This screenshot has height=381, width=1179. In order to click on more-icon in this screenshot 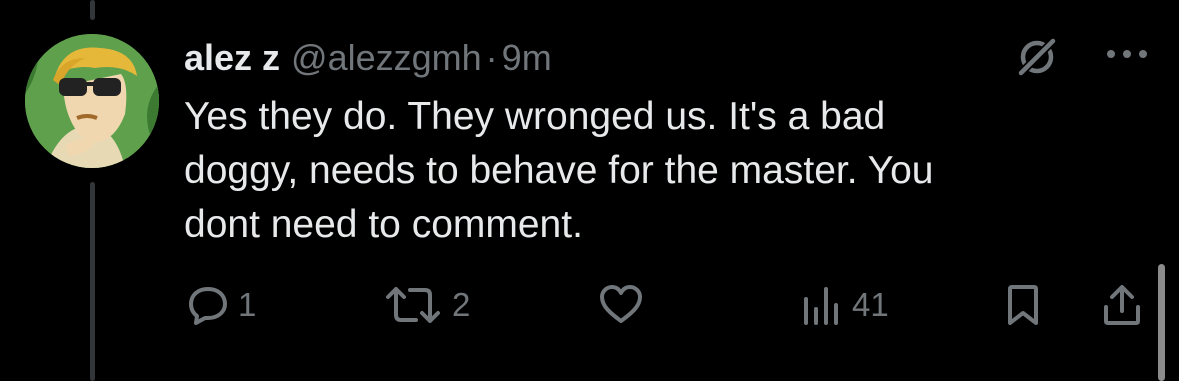, I will do `click(1127, 54)`.